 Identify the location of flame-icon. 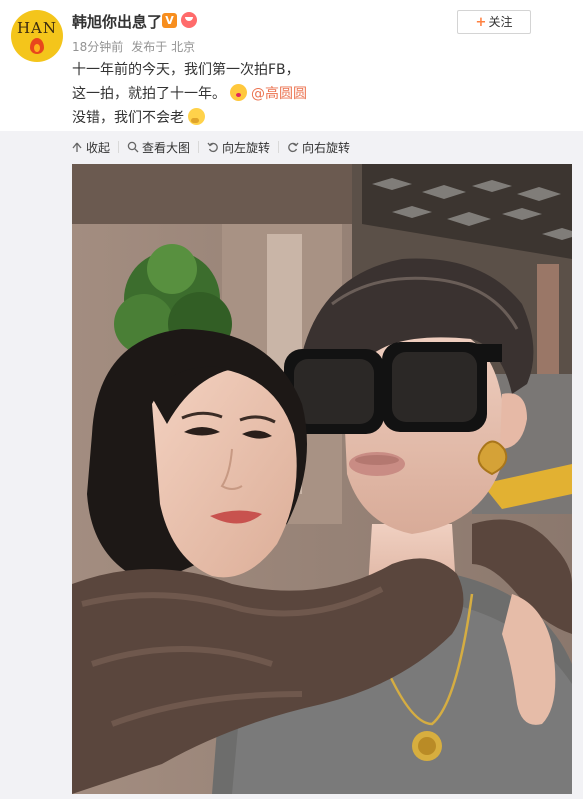
(37, 46).